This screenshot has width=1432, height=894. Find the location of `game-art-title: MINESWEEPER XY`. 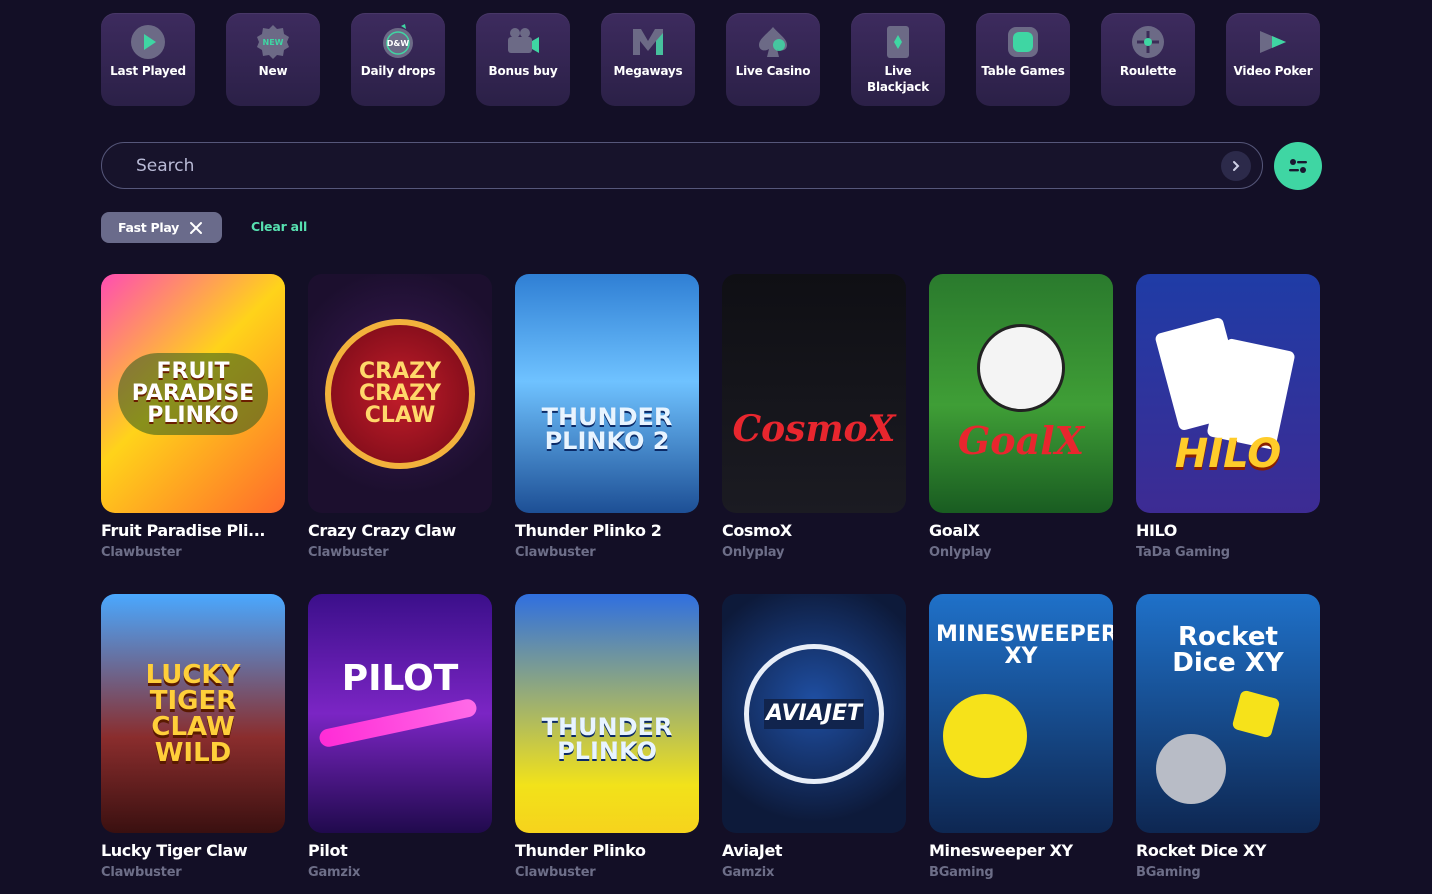

game-art-title: MINESWEEPER XY is located at coordinates (1024, 645).